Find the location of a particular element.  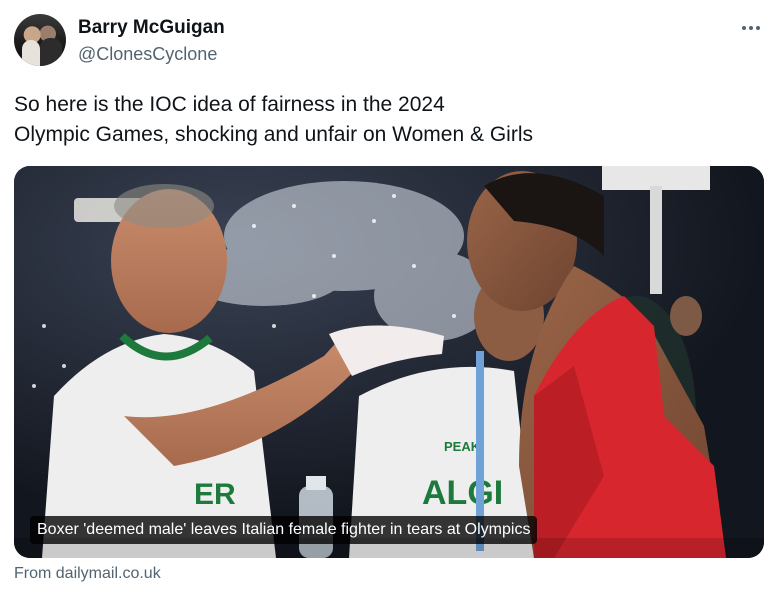

author-avatar is located at coordinates (40, 40).